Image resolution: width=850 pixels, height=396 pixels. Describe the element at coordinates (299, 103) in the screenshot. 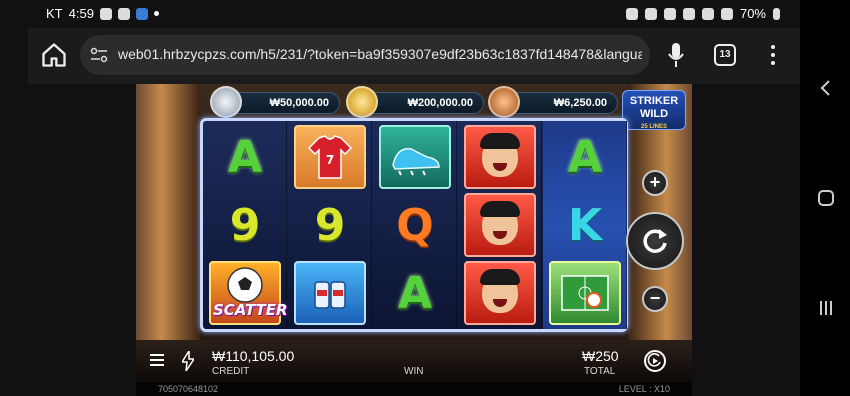

I see `jackpot-silver-value: ₩50,000.00` at that location.